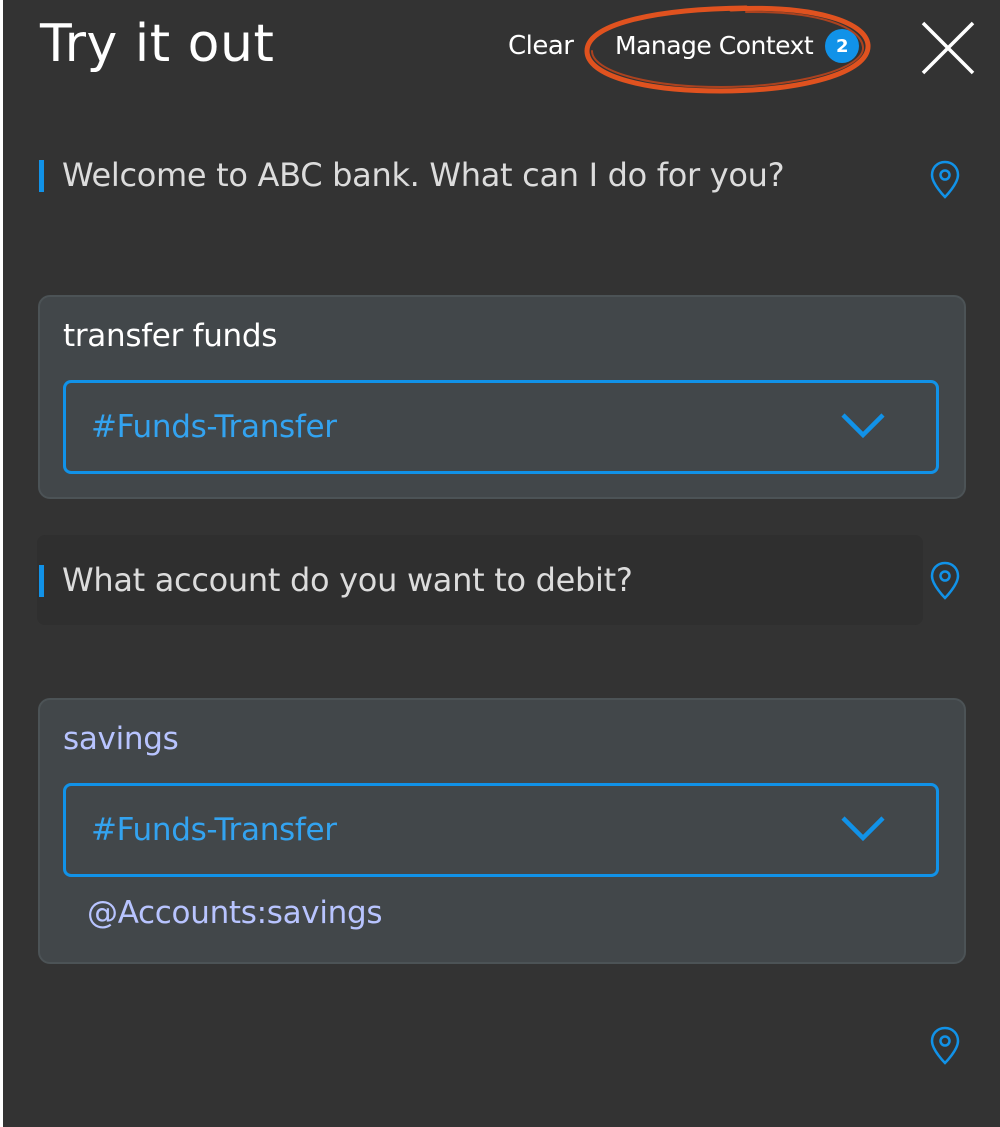 The image size is (1000, 1127). I want to click on close-icon, so click(948, 48).